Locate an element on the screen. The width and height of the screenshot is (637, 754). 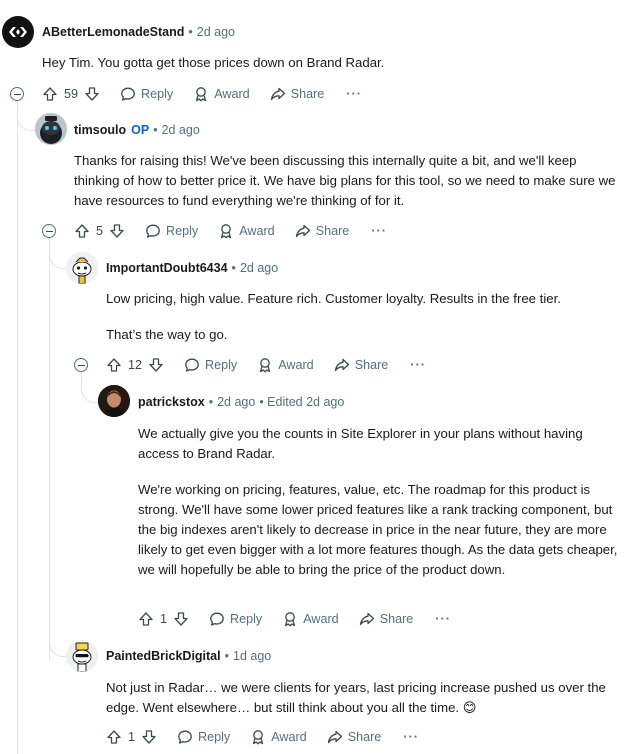
minus-circle-icon is located at coordinates (17, 94).